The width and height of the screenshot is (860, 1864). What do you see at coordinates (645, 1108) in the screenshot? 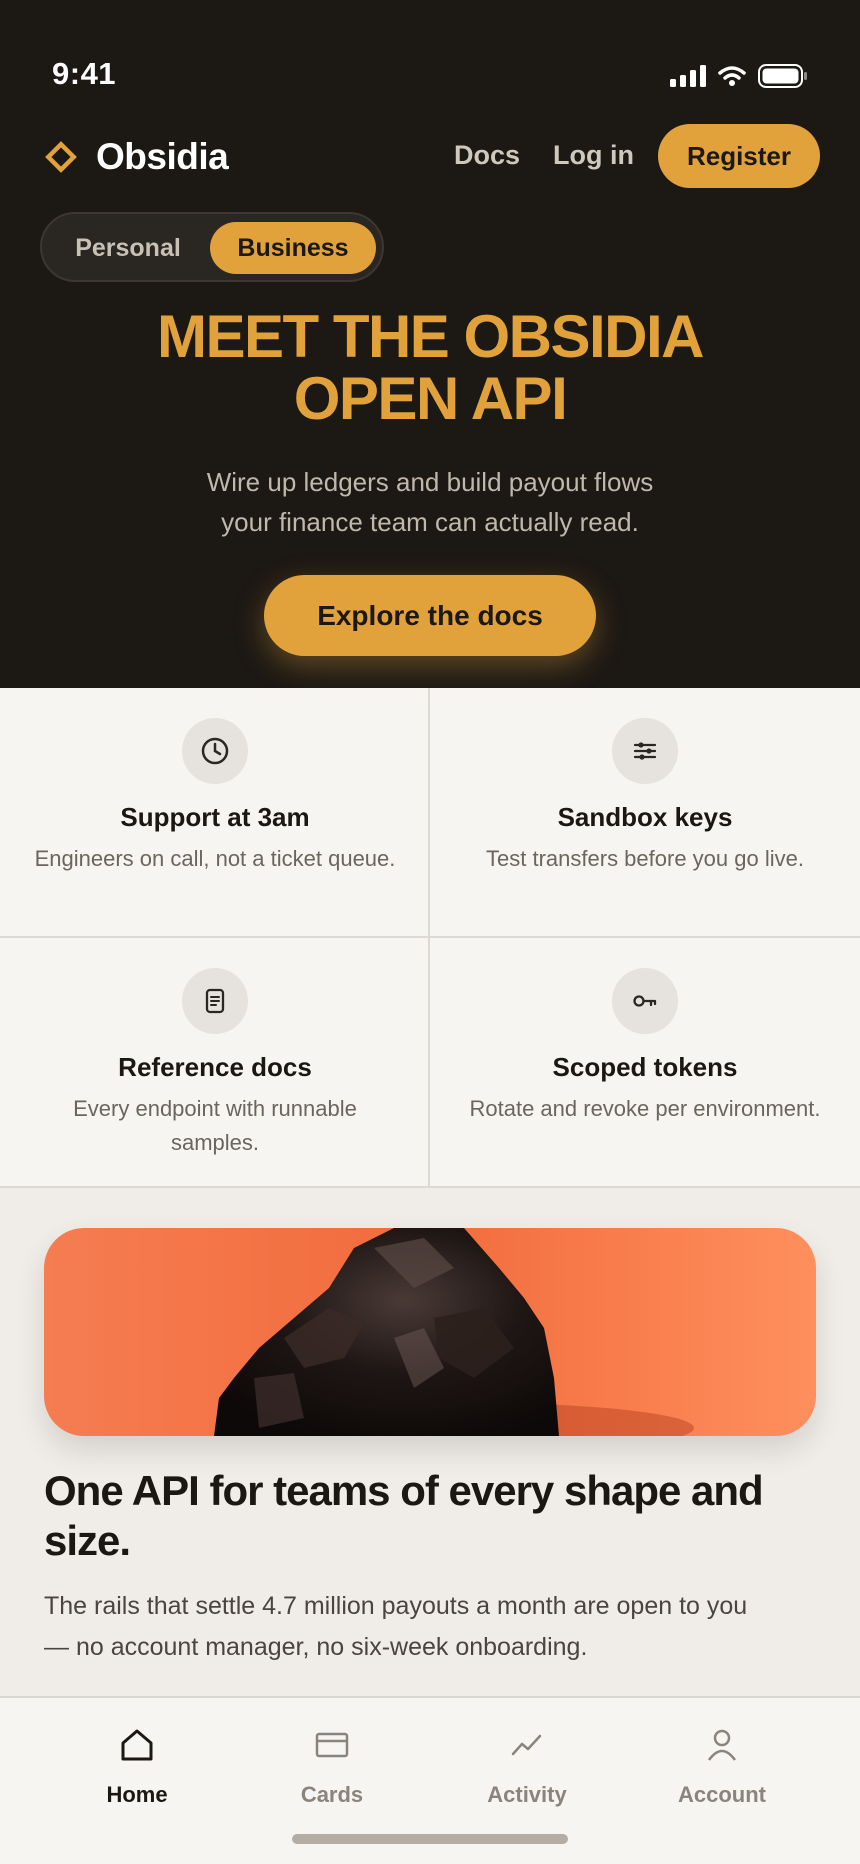
I see `feature-description: Rotate and revoke per environment.` at bounding box center [645, 1108].